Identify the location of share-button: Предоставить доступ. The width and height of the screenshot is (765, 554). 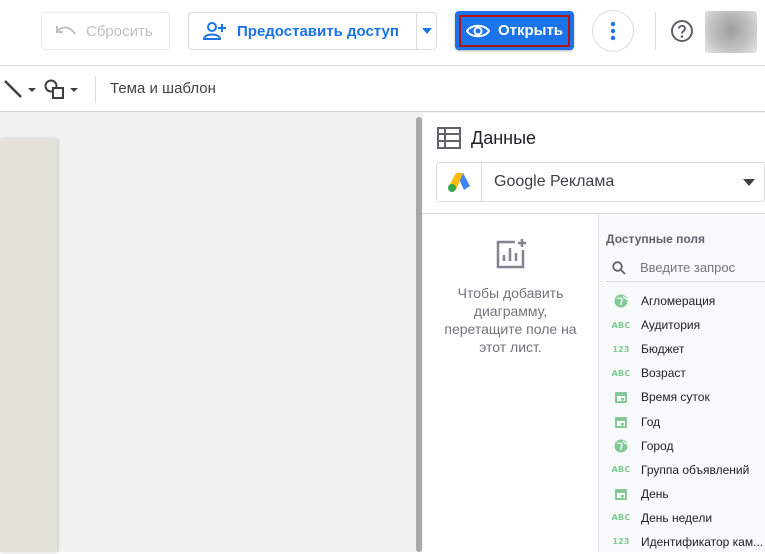
(312, 31).